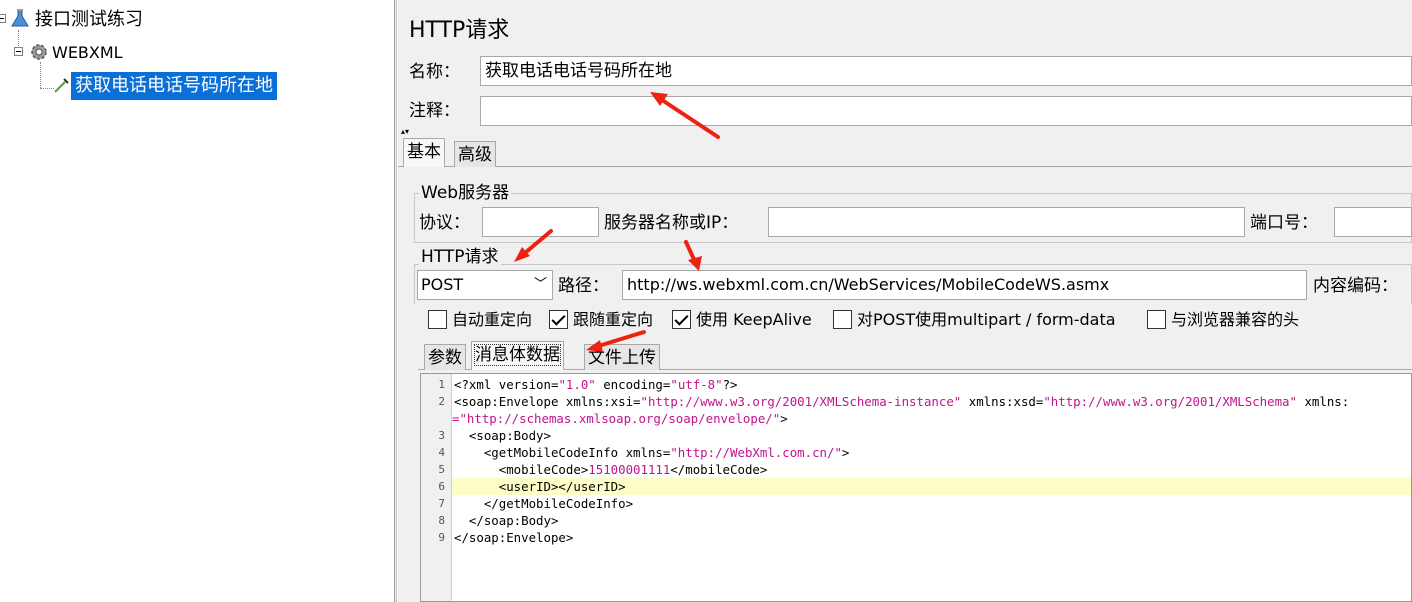 The image size is (1412, 602). What do you see at coordinates (946, 71) in the screenshot?
I see `name-field: 获取电话电话号码所在地` at bounding box center [946, 71].